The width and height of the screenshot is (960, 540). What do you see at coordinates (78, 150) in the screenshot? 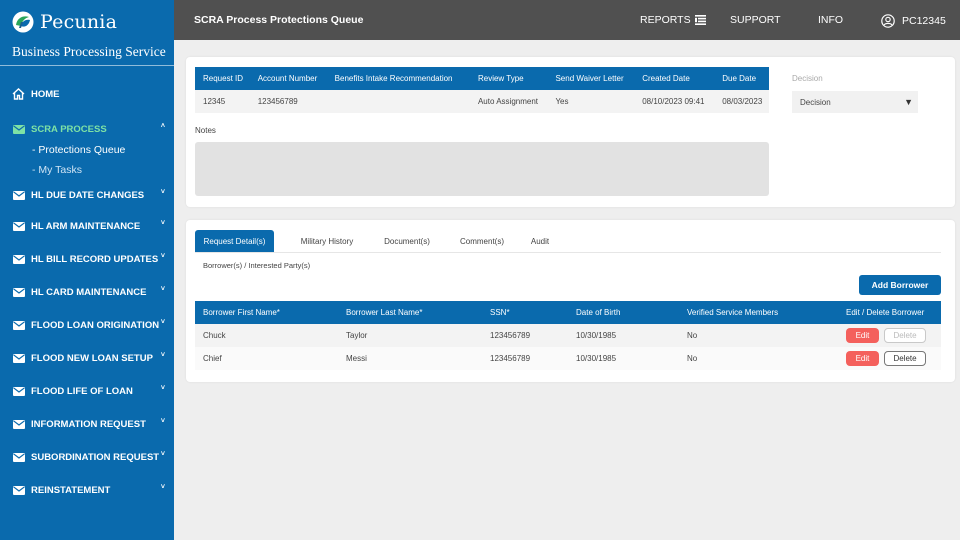
I see `nav-sub-protections-queue: - Protections Queue` at bounding box center [78, 150].